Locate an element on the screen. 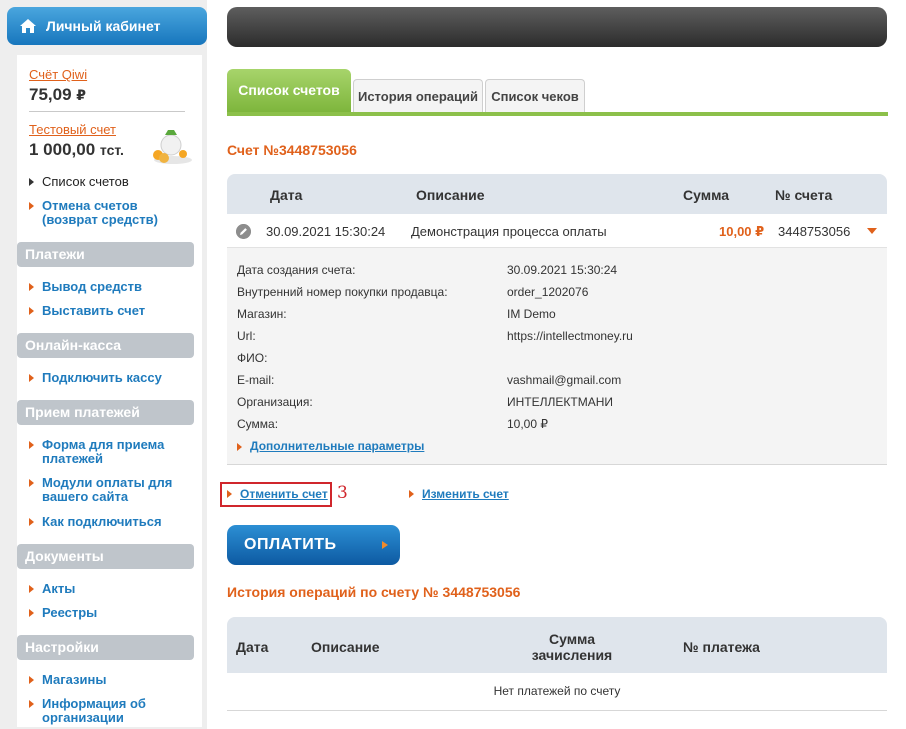  detail-label: E-mail: is located at coordinates (256, 380).